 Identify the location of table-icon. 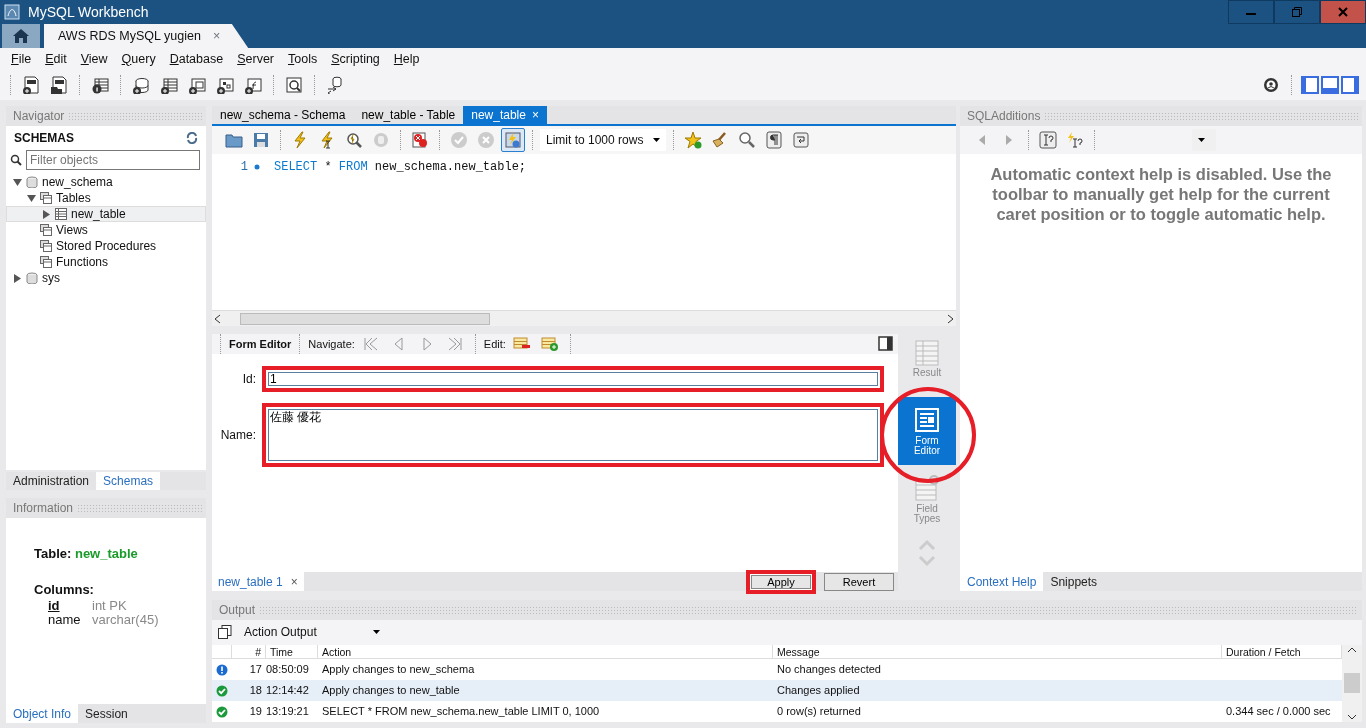
(61, 214).